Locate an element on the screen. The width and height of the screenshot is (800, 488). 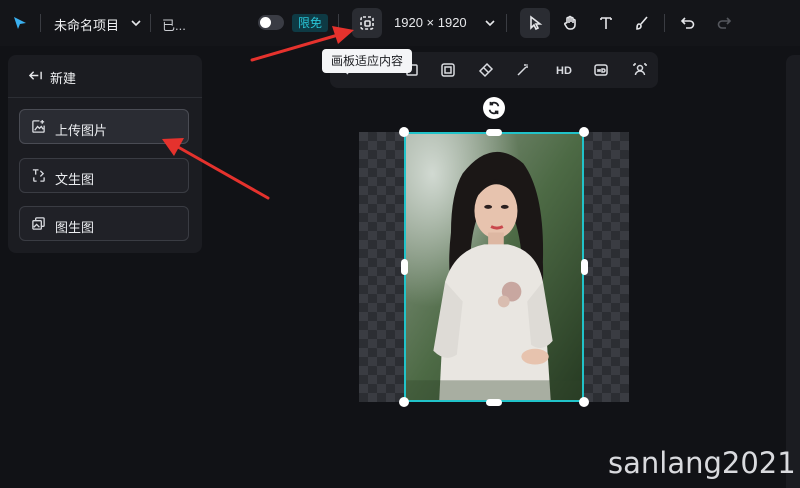
portrait-image is located at coordinates (494, 267).